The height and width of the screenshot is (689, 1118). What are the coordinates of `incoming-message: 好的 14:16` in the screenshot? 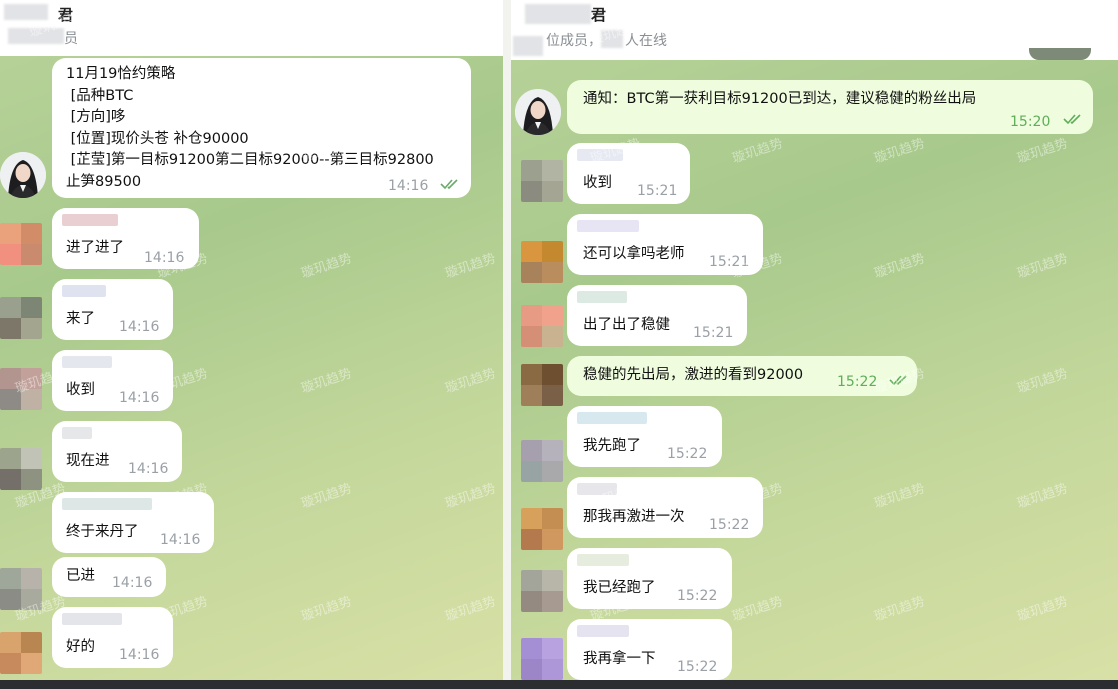 It's located at (112, 637).